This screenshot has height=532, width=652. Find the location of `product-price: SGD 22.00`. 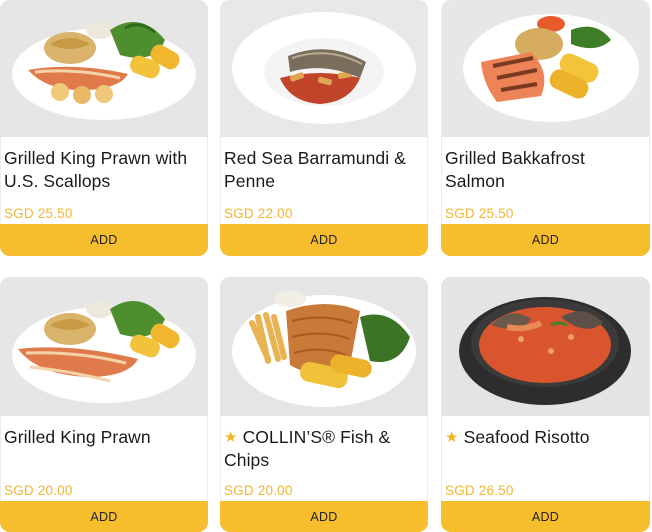

product-price: SGD 22.00 is located at coordinates (258, 213).